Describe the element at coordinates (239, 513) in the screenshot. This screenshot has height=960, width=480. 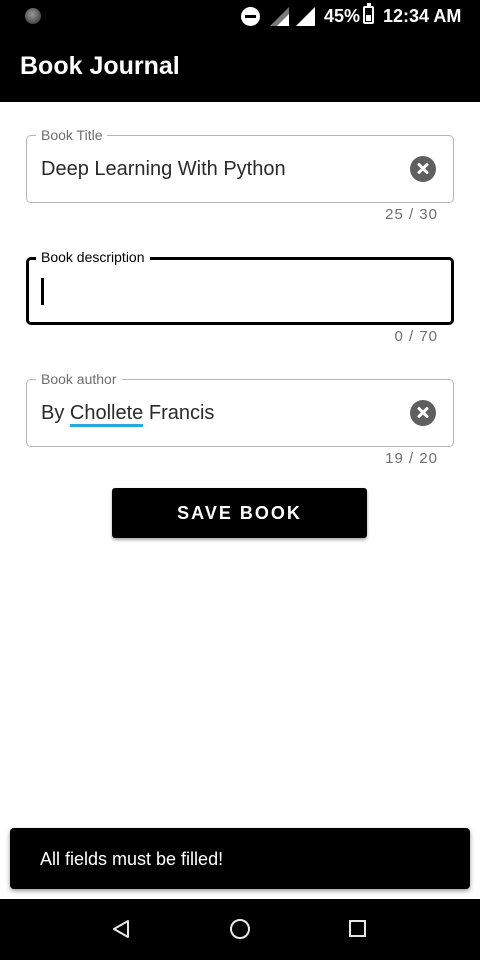
I see `save-book-button: SAVE BOOK` at that location.